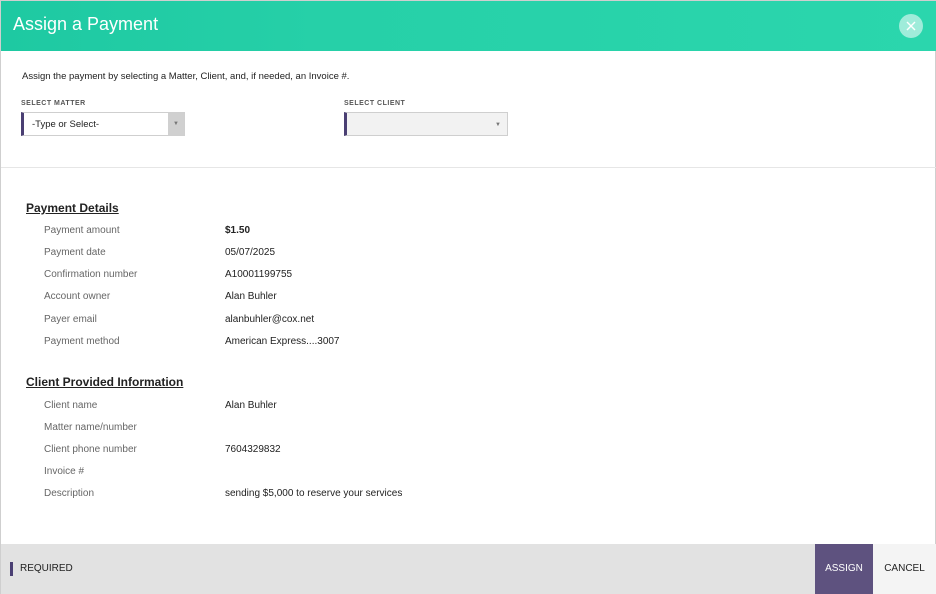 The width and height of the screenshot is (936, 594). Describe the element at coordinates (70, 319) in the screenshot. I see `payer-email-label: Payer email` at that location.